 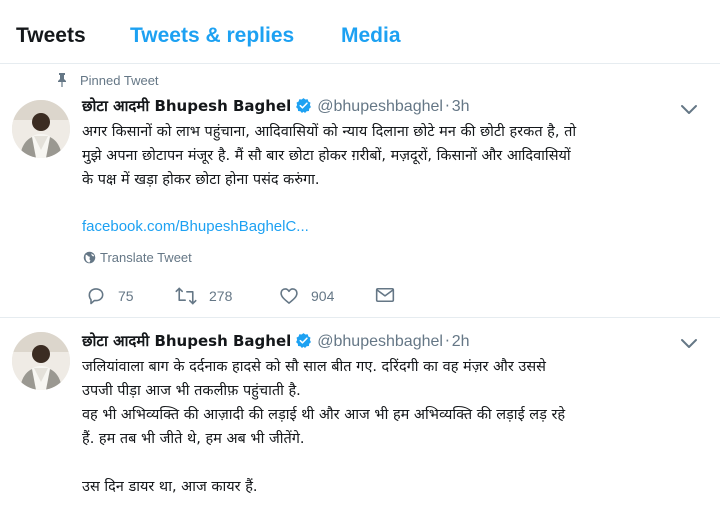 I want to click on tab-tweets: Tweets, so click(x=51, y=36).